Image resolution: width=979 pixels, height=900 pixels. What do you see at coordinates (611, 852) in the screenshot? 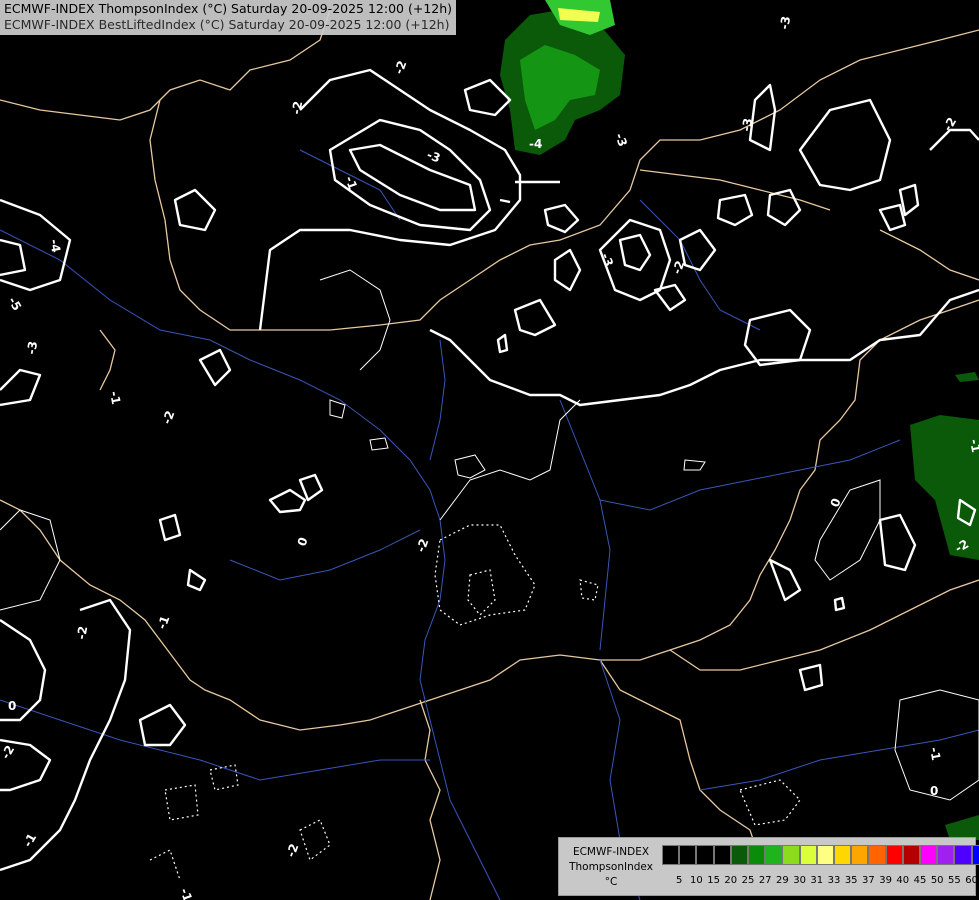
I see `legend-model-label: ECMWF-INDEX` at bounding box center [611, 852].